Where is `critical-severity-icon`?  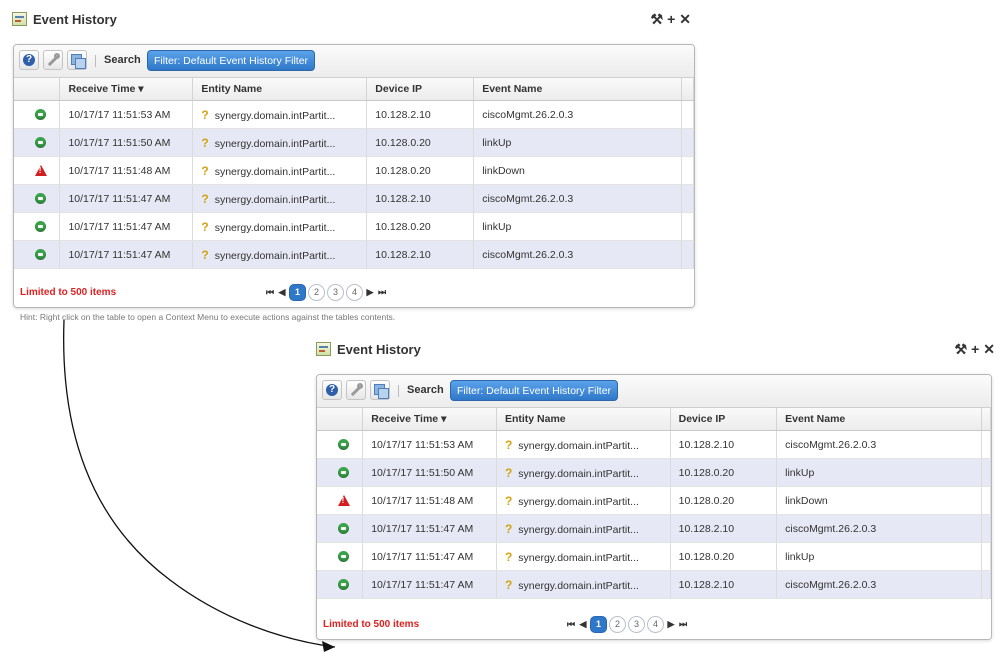
critical-severity-icon is located at coordinates (40, 171).